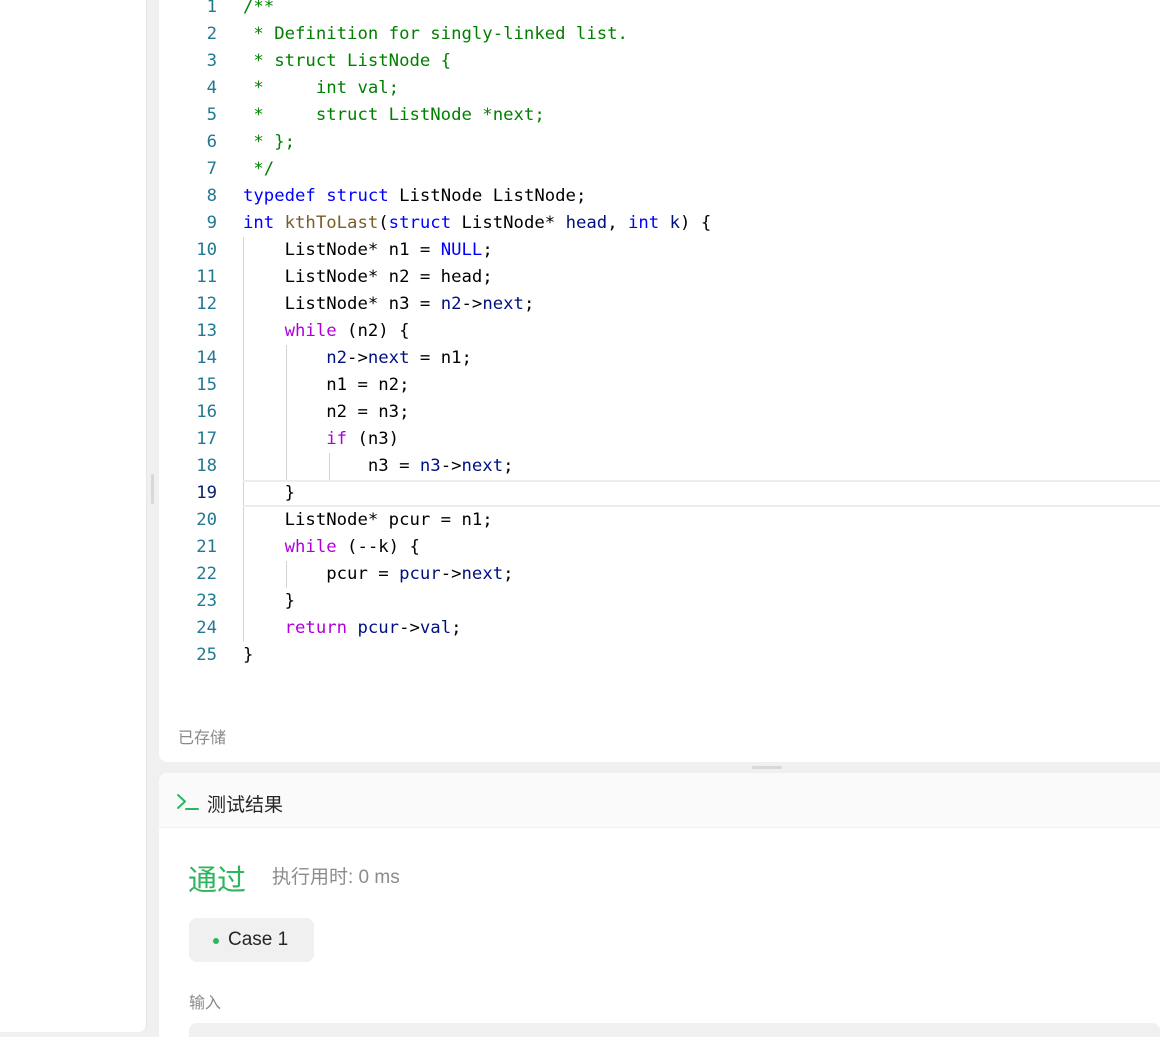 The width and height of the screenshot is (1160, 1037). I want to click on line-number: 9, so click(211, 223).